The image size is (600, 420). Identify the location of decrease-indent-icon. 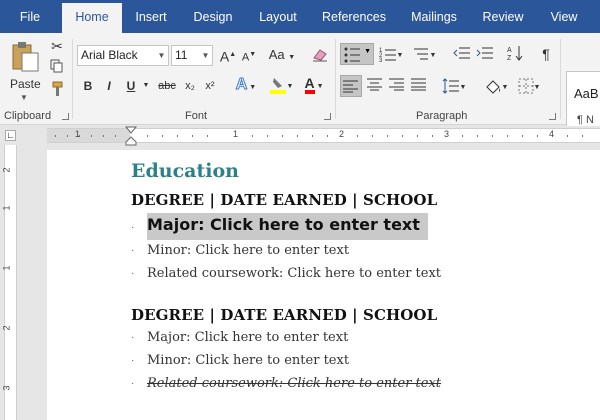
(462, 54).